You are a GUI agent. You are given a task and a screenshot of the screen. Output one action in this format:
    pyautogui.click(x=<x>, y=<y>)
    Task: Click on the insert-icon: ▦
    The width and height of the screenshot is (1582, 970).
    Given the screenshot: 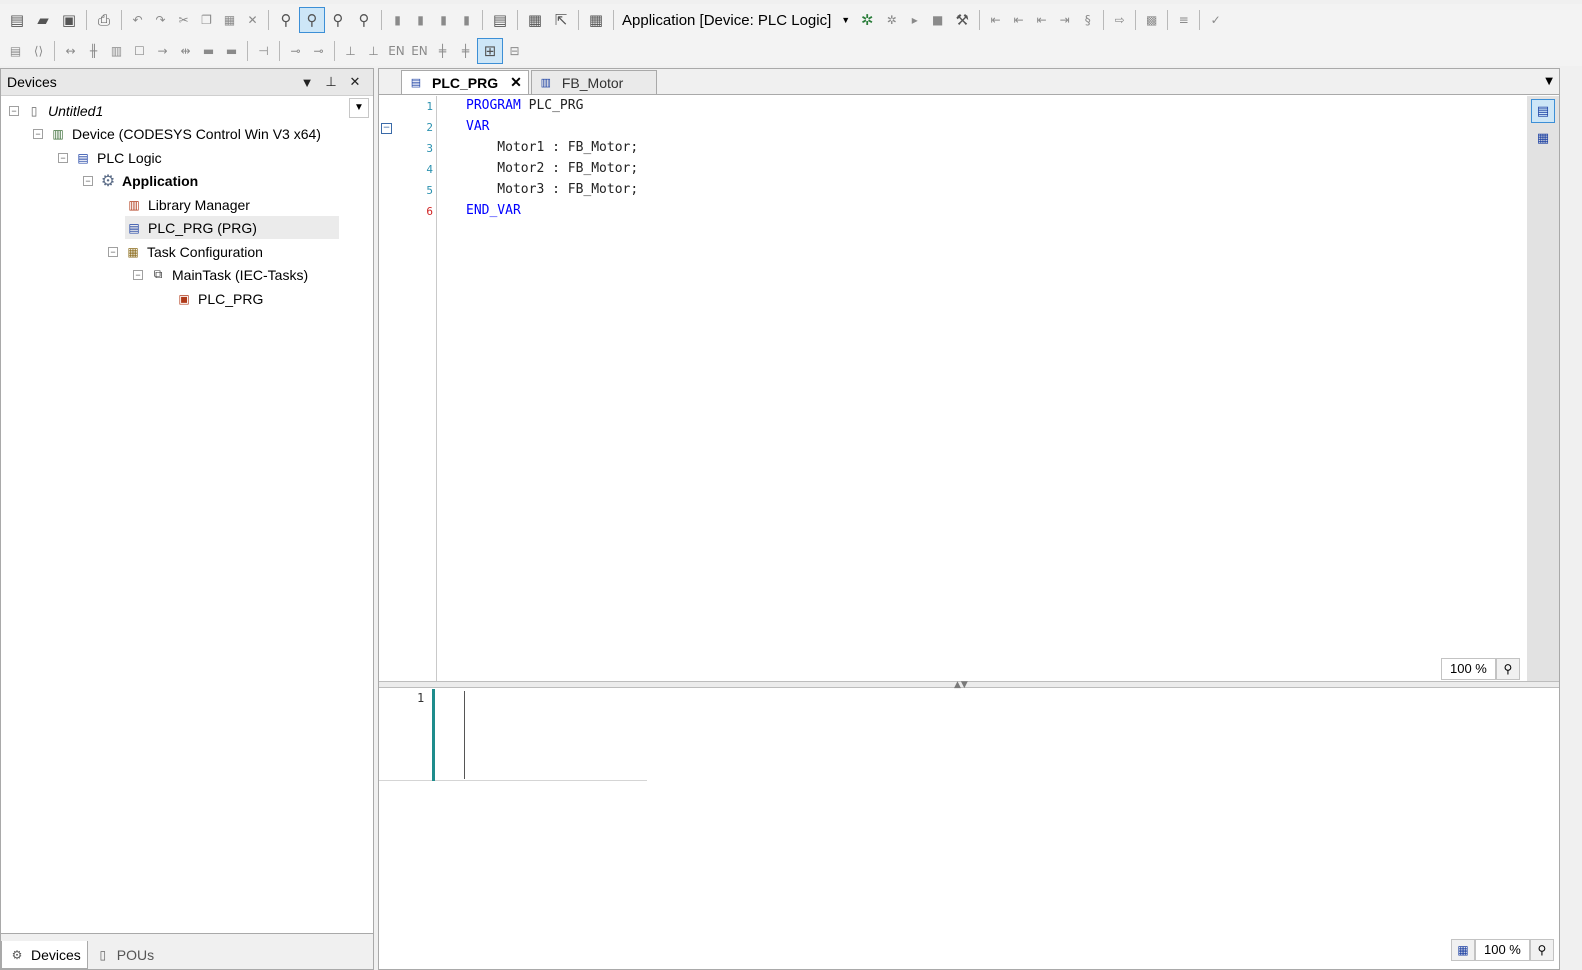 What is the action you would take?
    pyautogui.click(x=535, y=20)
    